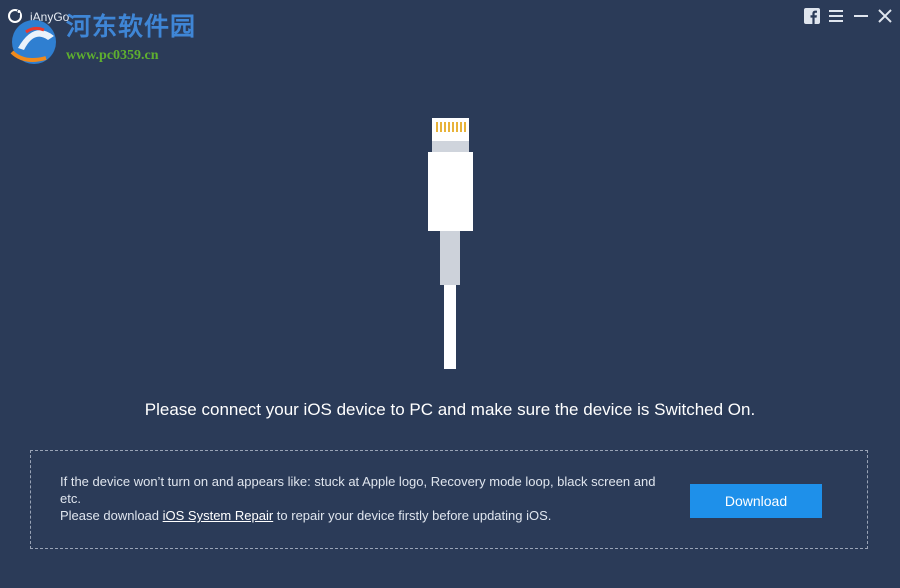 Image resolution: width=900 pixels, height=588 pixels. Describe the element at coordinates (885, 16) in the screenshot. I see `close-icon` at that location.